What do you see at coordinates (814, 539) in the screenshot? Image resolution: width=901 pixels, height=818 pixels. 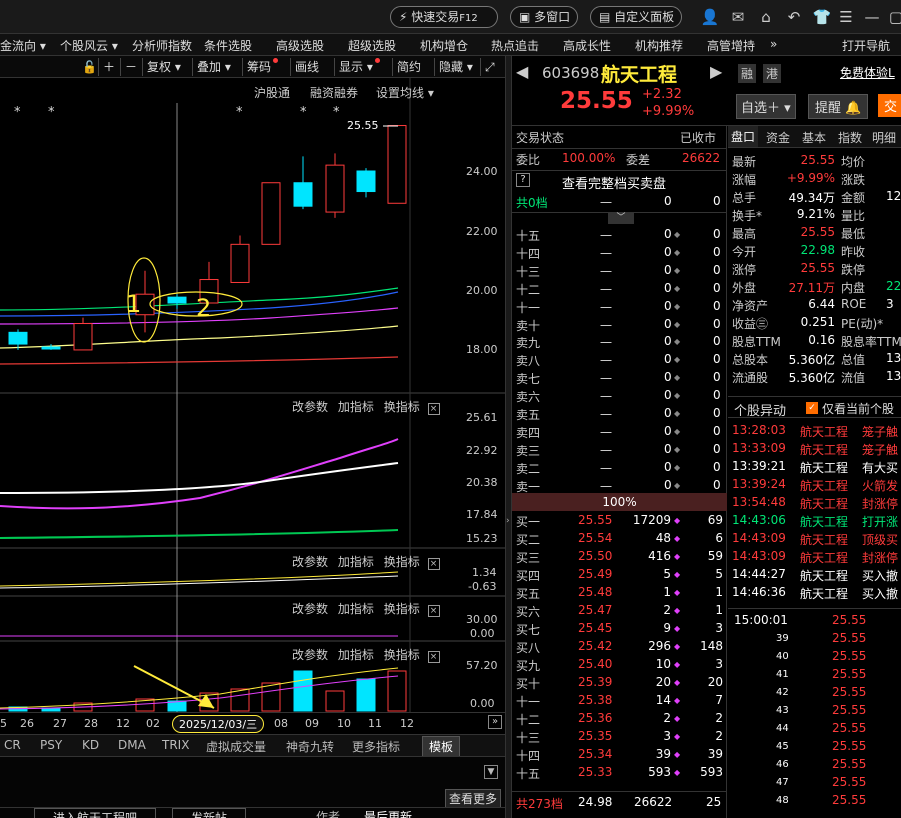 I see `event-row: 14:43:09 航天工程 顶级买` at bounding box center [814, 539].